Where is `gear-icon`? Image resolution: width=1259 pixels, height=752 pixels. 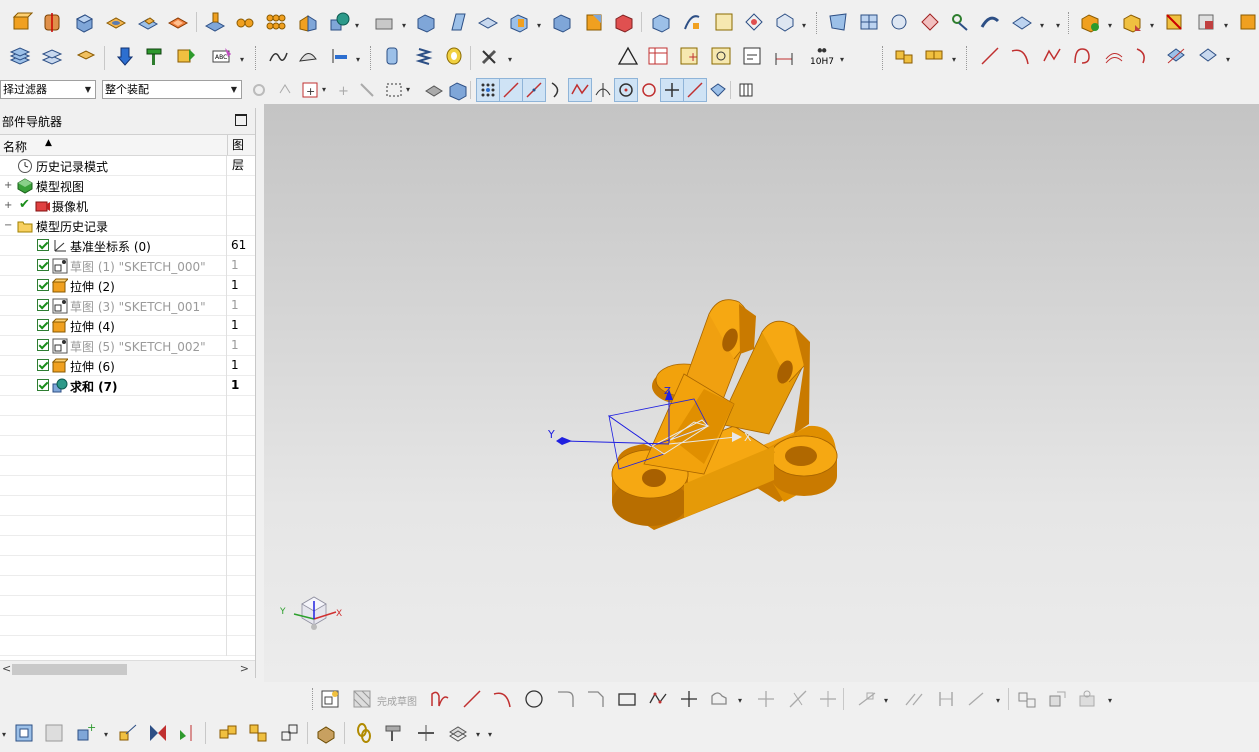 gear-icon is located at coordinates (454, 56).